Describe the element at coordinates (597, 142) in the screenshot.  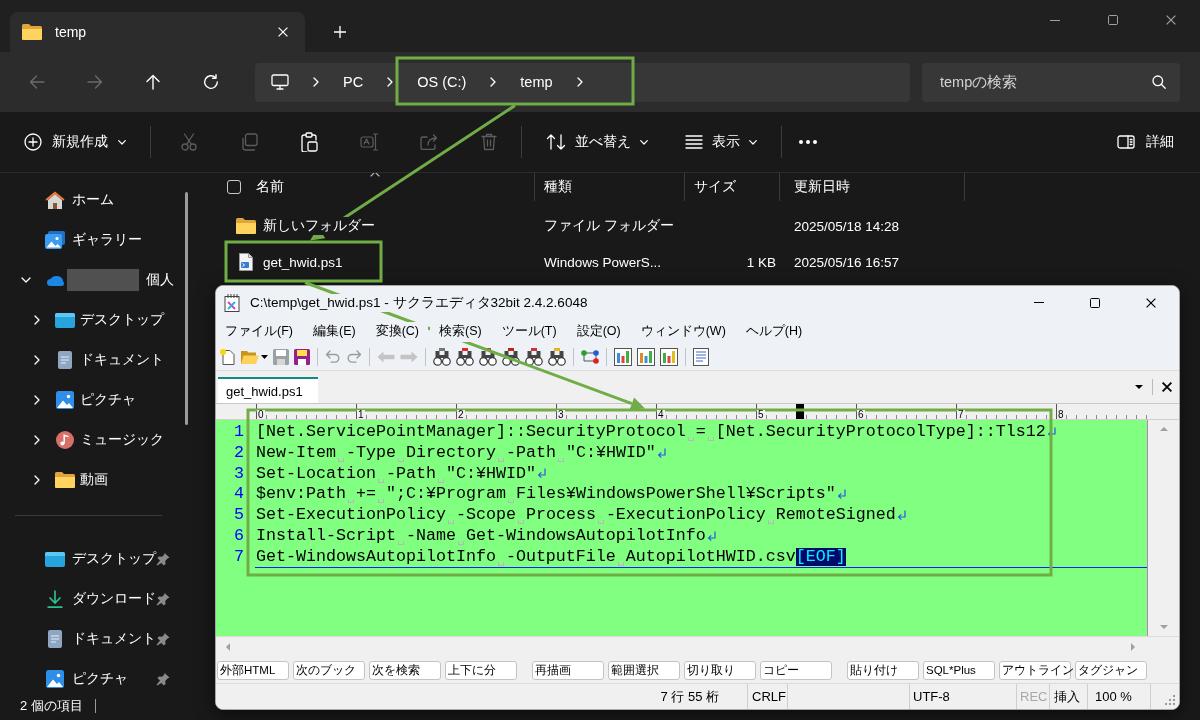
I see `sort-button: 並べ替え` at that location.